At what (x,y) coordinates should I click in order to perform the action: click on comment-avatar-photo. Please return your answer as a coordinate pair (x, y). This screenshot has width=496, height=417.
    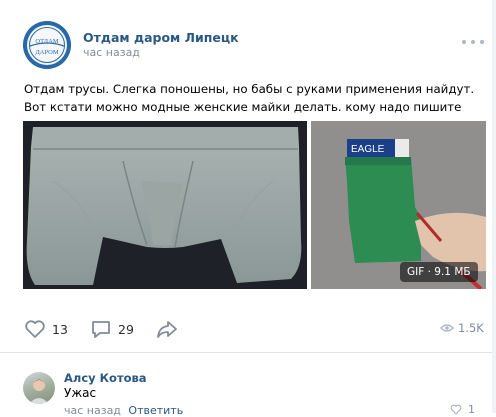
    Looking at the image, I should click on (39, 391).